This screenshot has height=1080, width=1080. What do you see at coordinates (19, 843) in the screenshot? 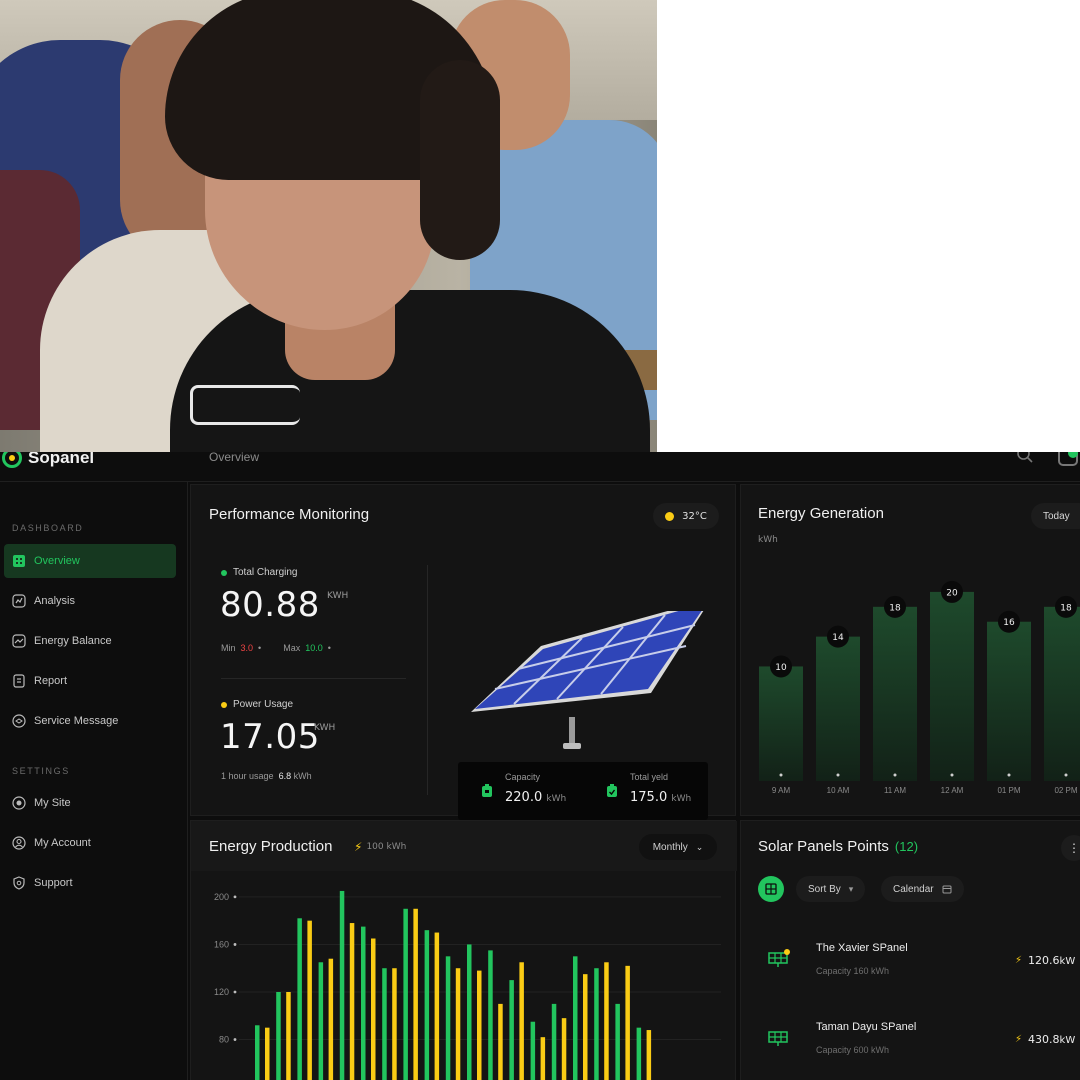
I see `account-icon` at bounding box center [19, 843].